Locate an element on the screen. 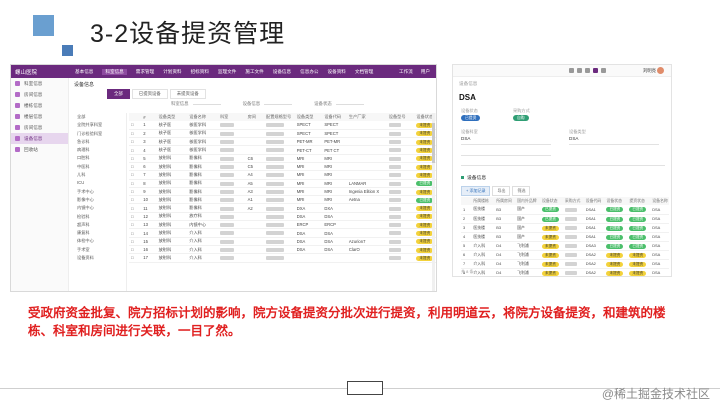 The image size is (720, 406). sidebar-item: 设备信息 is located at coordinates (39, 138).